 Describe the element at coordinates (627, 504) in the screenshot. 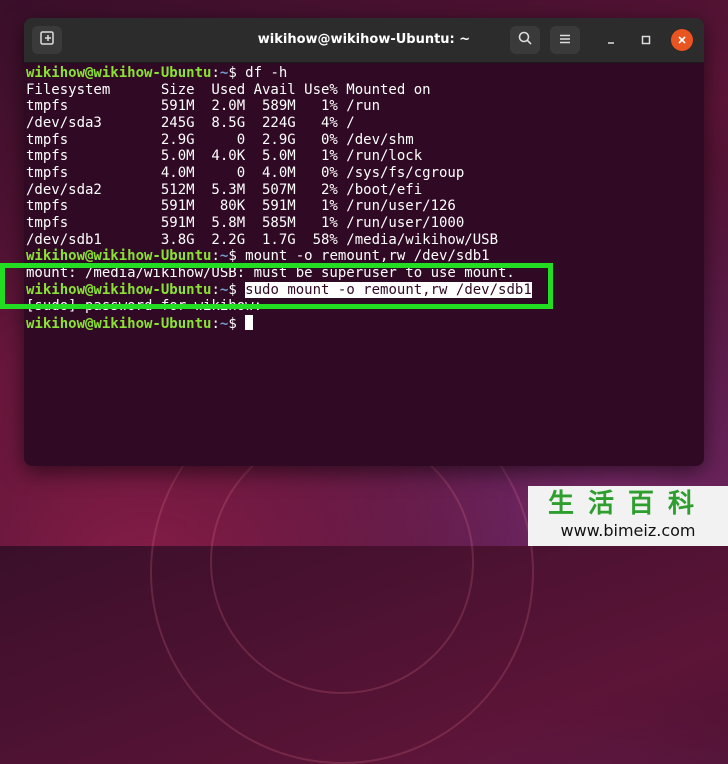

I see `watermark-characters: 生活百科` at that location.